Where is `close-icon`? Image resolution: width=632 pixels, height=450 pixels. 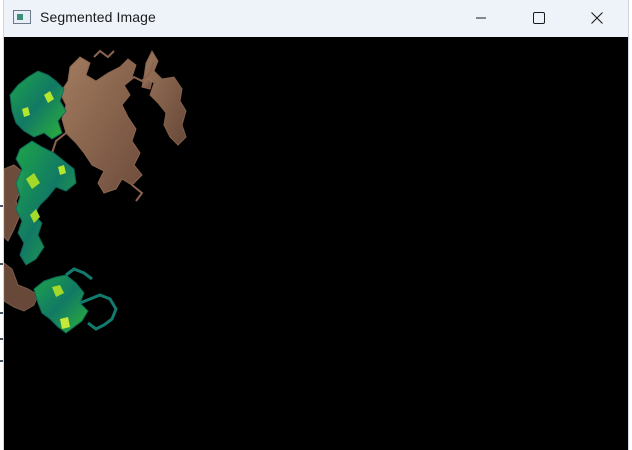
close-icon is located at coordinates (597, 18).